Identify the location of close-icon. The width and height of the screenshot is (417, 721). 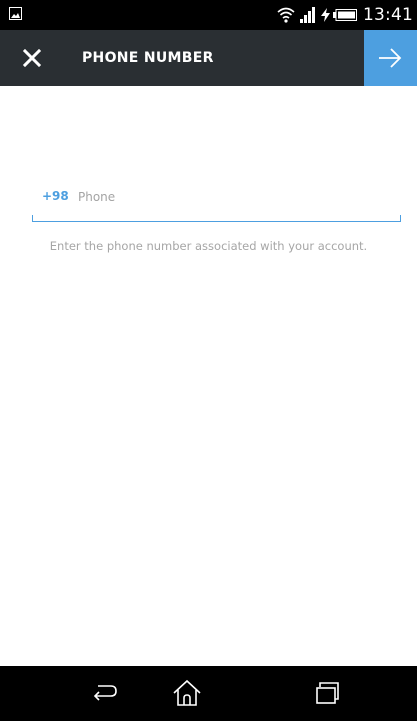
(32, 58).